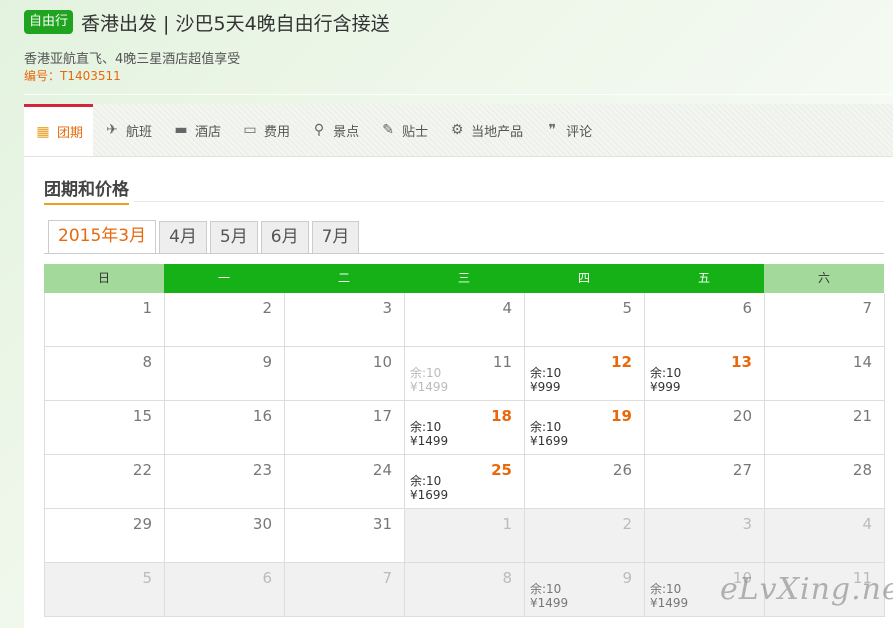 The height and width of the screenshot is (628, 893). Describe the element at coordinates (741, 362) in the screenshot. I see `day-number: 13` at that location.